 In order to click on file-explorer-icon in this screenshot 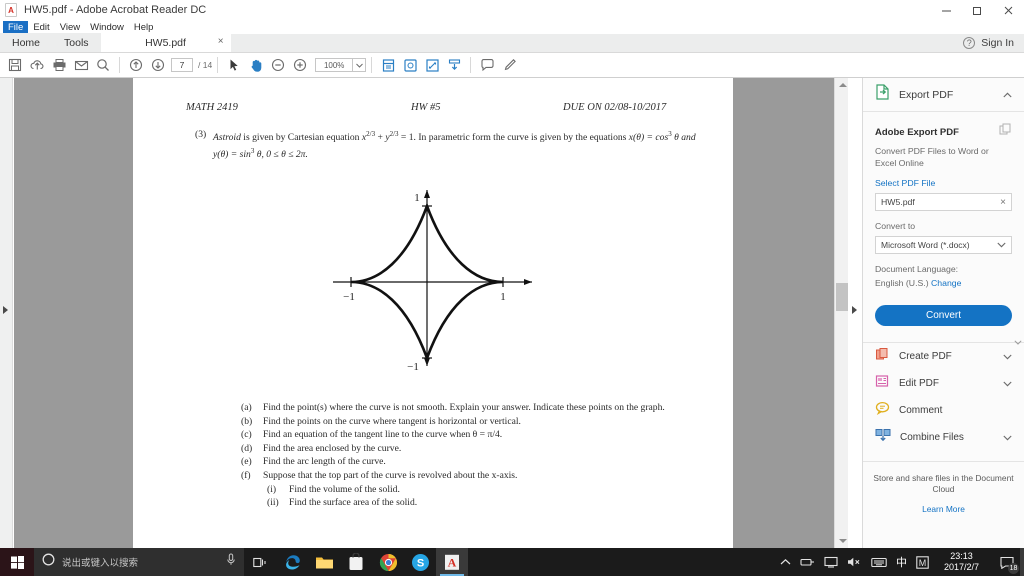, I will do `click(324, 562)`.